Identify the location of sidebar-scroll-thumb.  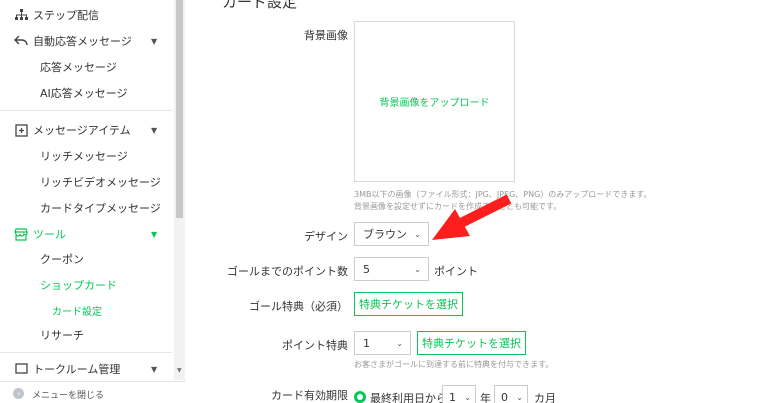
(179, 109).